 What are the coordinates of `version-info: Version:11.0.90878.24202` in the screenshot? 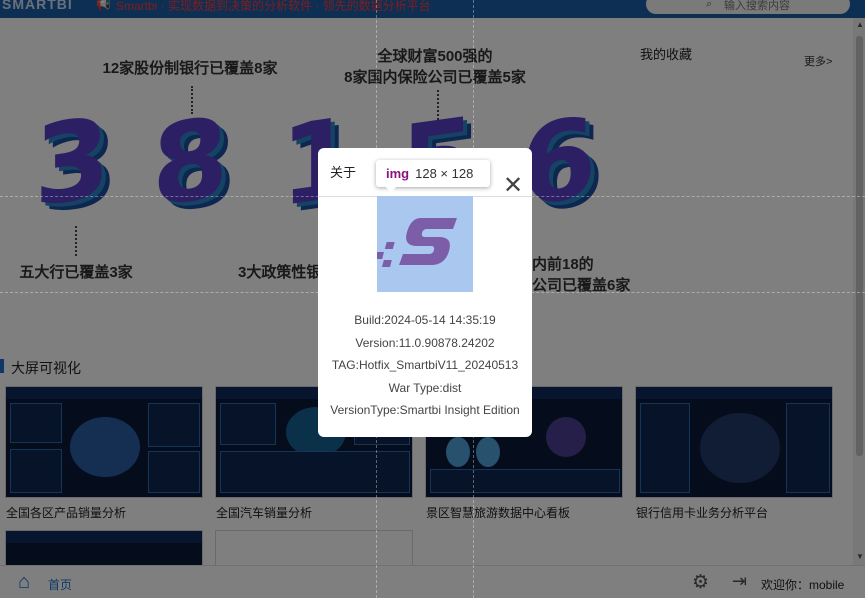 It's located at (425, 343).